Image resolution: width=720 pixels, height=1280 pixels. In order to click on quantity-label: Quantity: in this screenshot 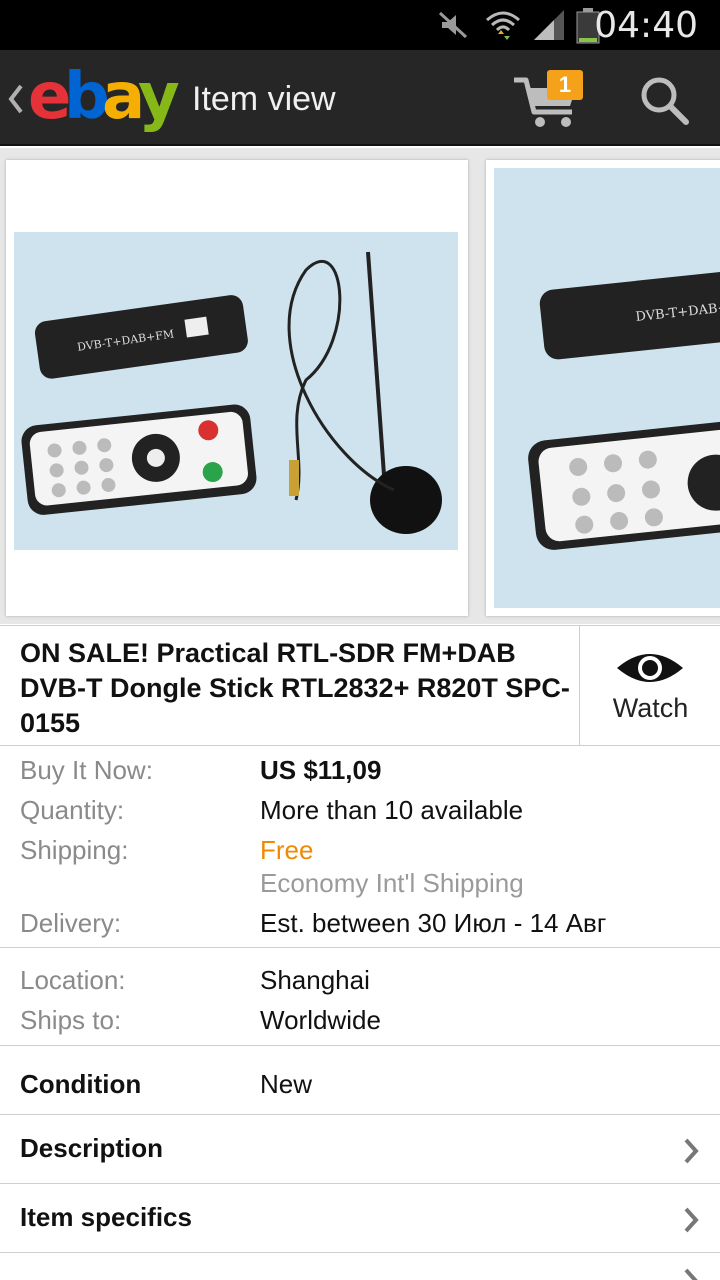, I will do `click(72, 810)`.